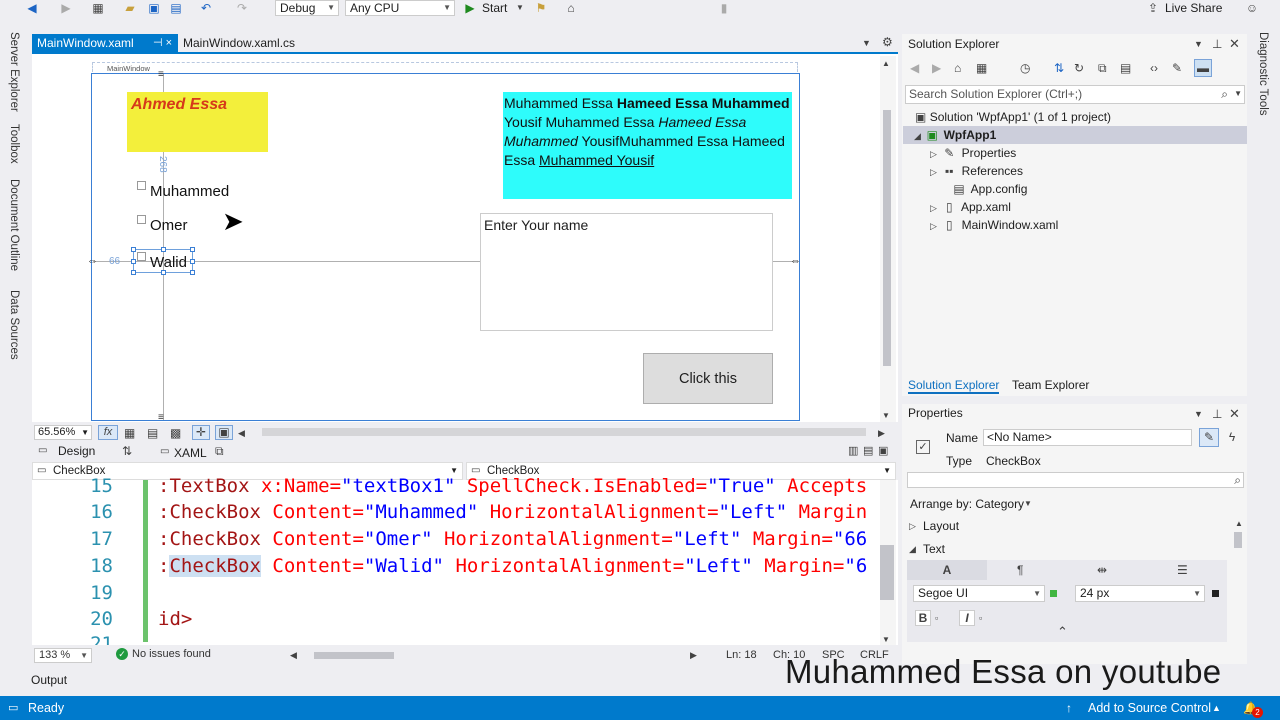  What do you see at coordinates (564, 432) in the screenshot?
I see `designer-horizontal-scrollbar` at bounding box center [564, 432].